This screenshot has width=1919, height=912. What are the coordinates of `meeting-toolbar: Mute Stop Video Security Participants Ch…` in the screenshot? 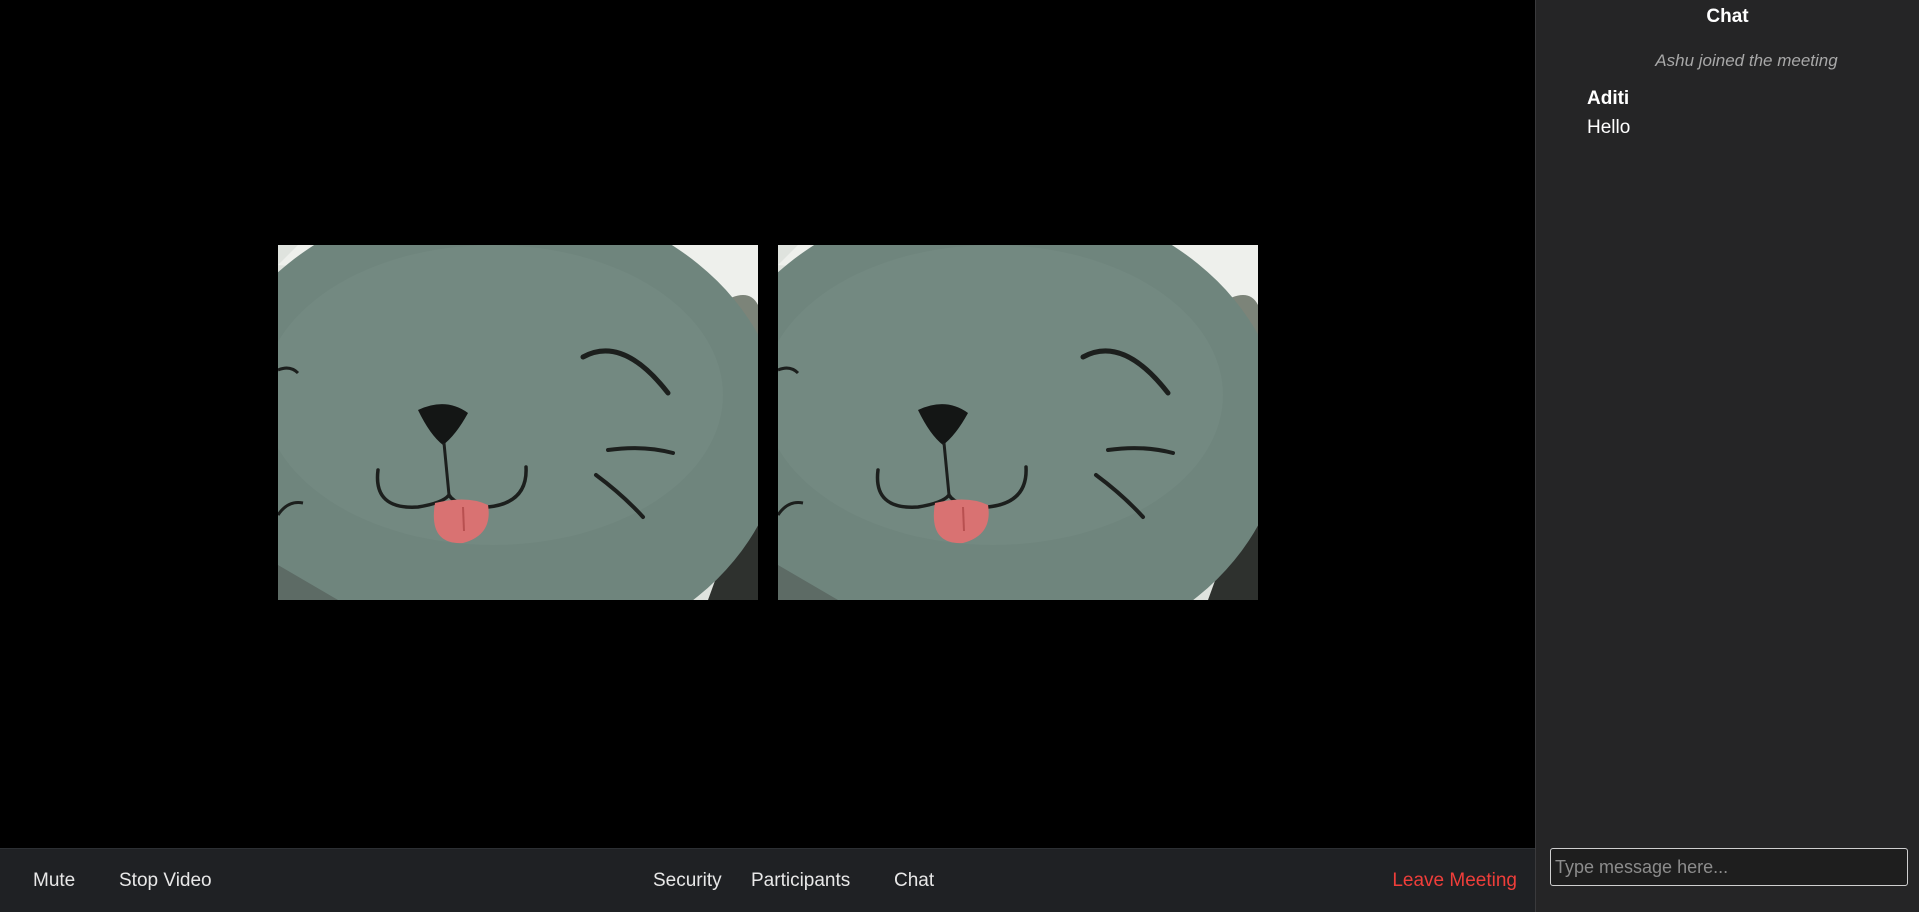 It's located at (767, 880).